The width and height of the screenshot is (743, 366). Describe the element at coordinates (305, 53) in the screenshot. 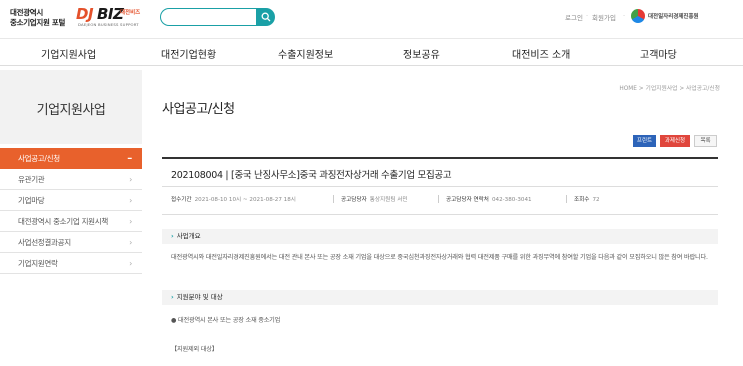

I see `gnb-item-export-info: 수출지원정보` at that location.